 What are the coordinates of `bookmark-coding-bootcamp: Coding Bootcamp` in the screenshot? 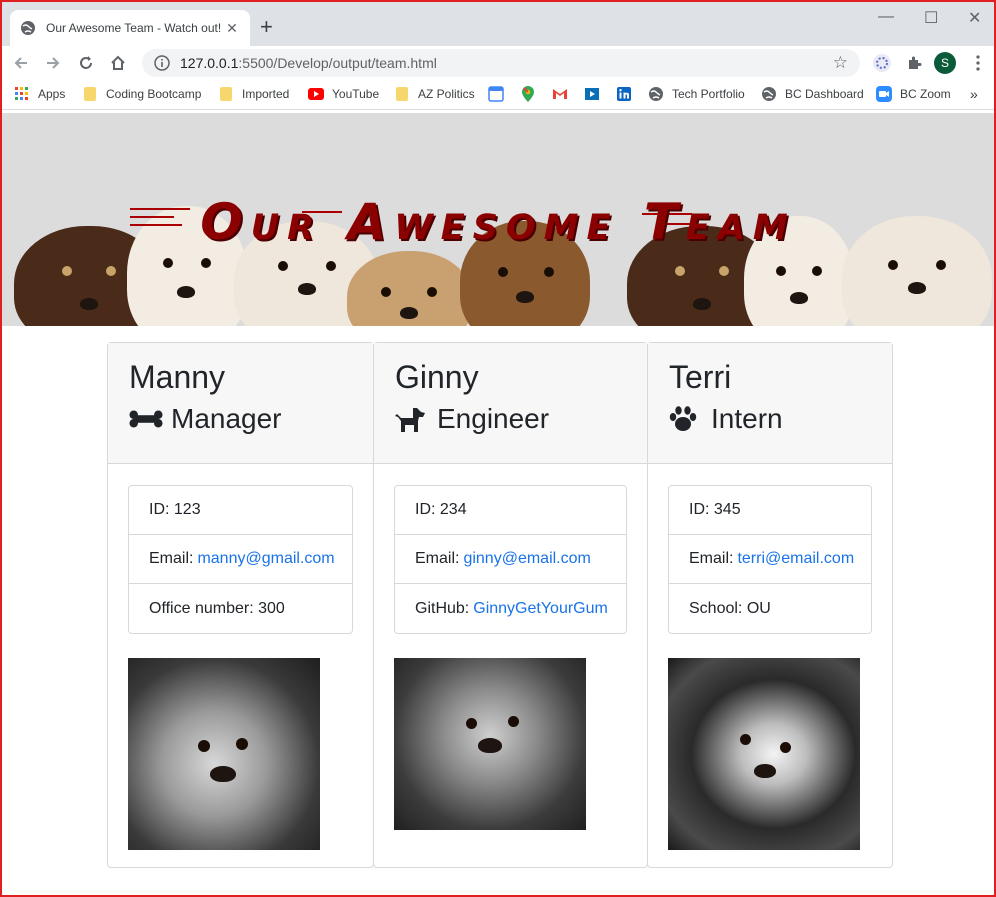 It's located at (141, 94).